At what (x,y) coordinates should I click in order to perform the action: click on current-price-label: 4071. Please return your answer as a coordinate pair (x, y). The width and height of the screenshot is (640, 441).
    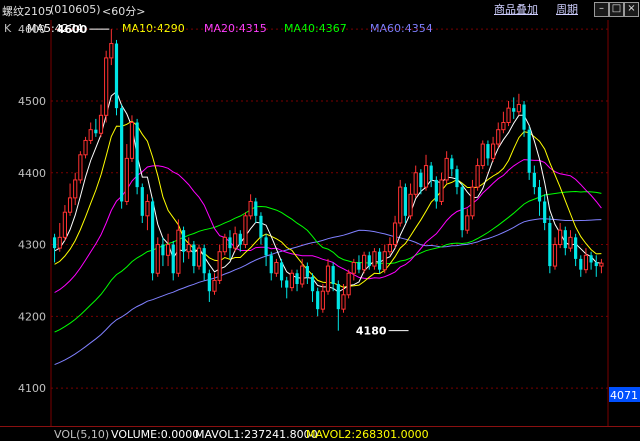
    Looking at the image, I should click on (624, 395).